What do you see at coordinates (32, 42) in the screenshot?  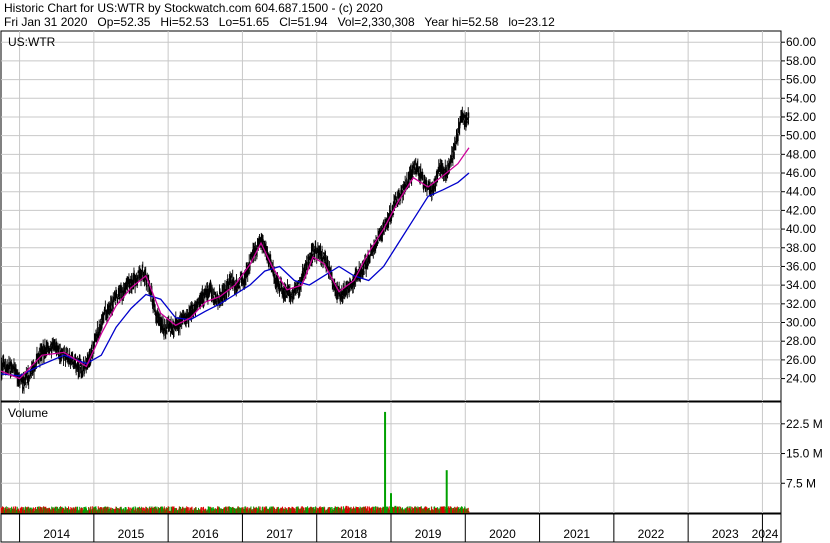 I see `symbol-label: US:WTR` at bounding box center [32, 42].